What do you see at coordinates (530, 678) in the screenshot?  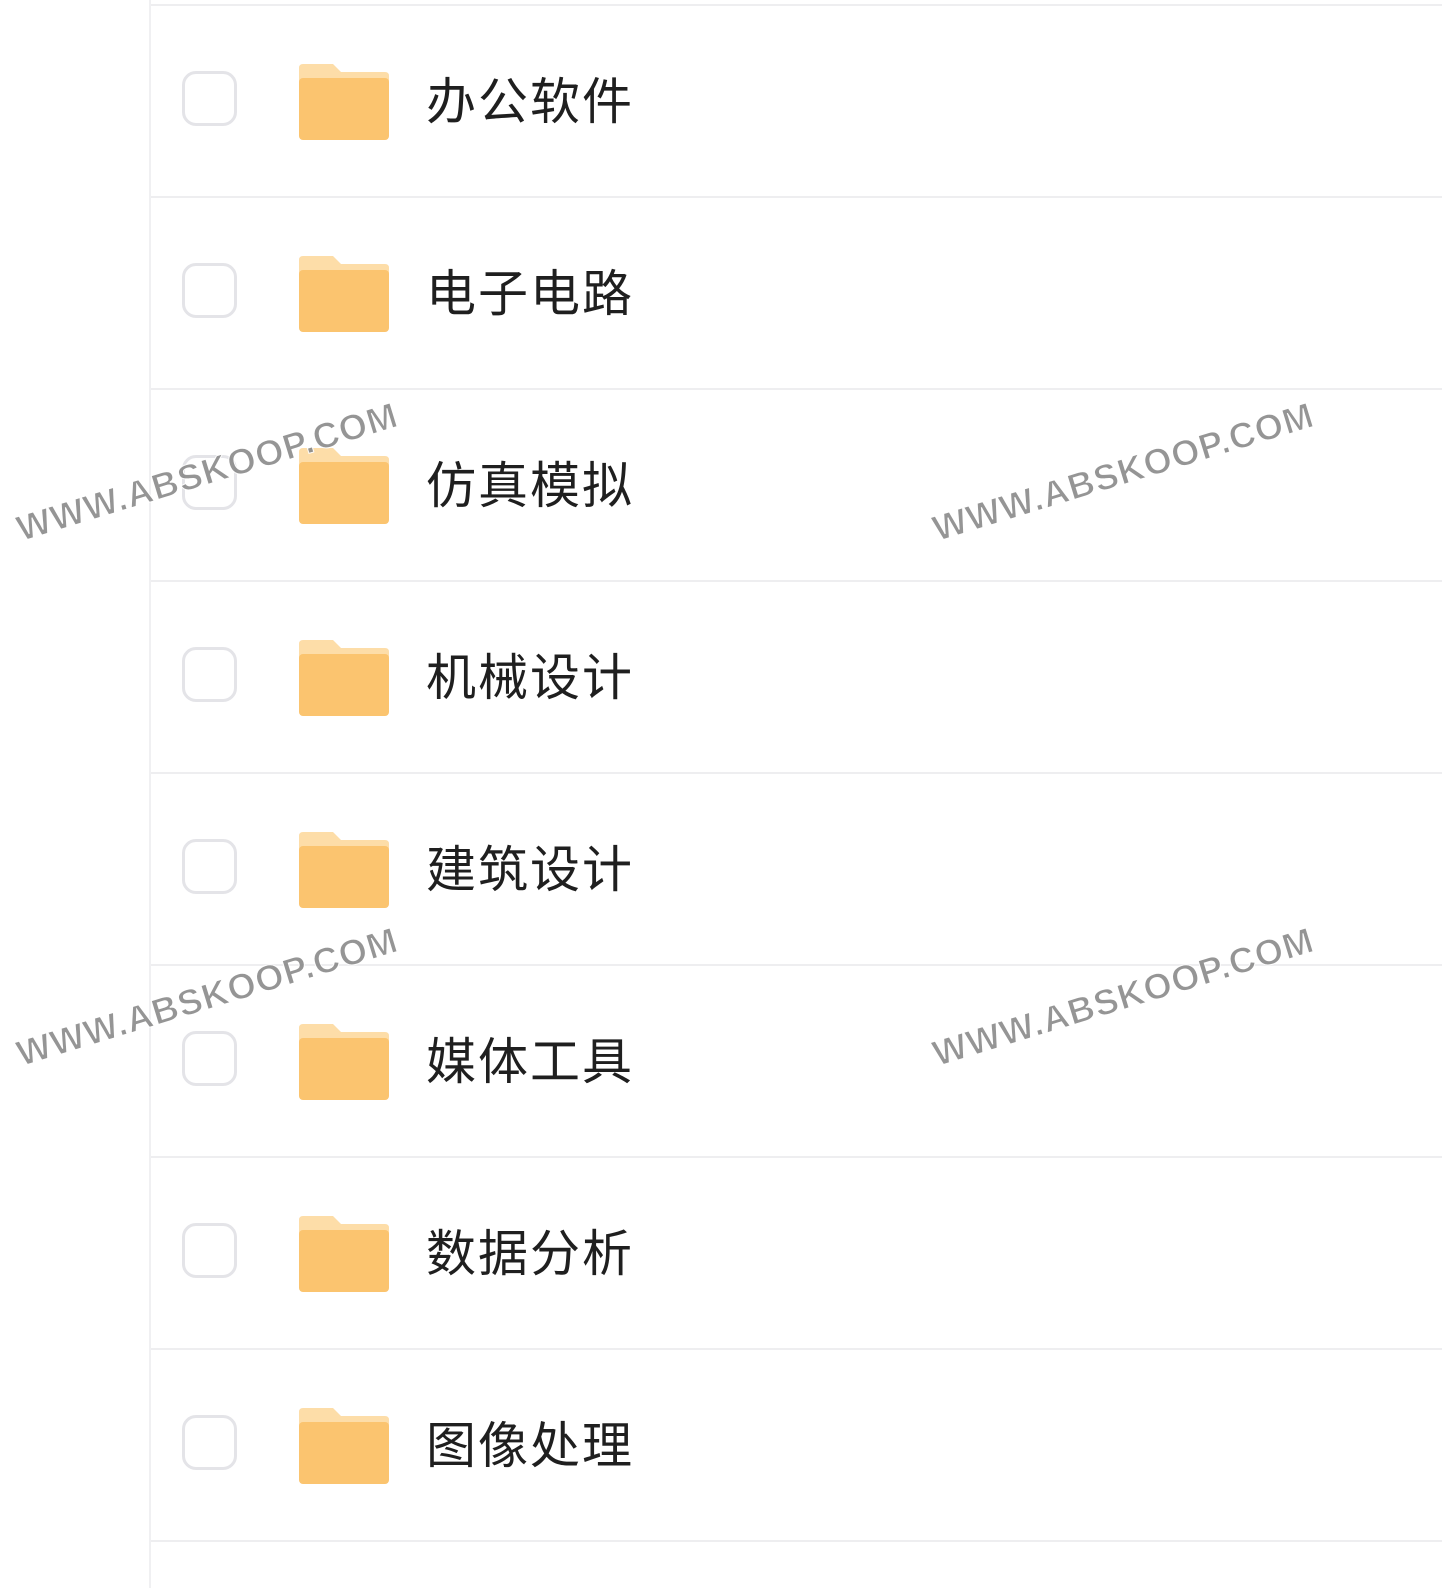 I see `folder-name: 机械设计` at bounding box center [530, 678].